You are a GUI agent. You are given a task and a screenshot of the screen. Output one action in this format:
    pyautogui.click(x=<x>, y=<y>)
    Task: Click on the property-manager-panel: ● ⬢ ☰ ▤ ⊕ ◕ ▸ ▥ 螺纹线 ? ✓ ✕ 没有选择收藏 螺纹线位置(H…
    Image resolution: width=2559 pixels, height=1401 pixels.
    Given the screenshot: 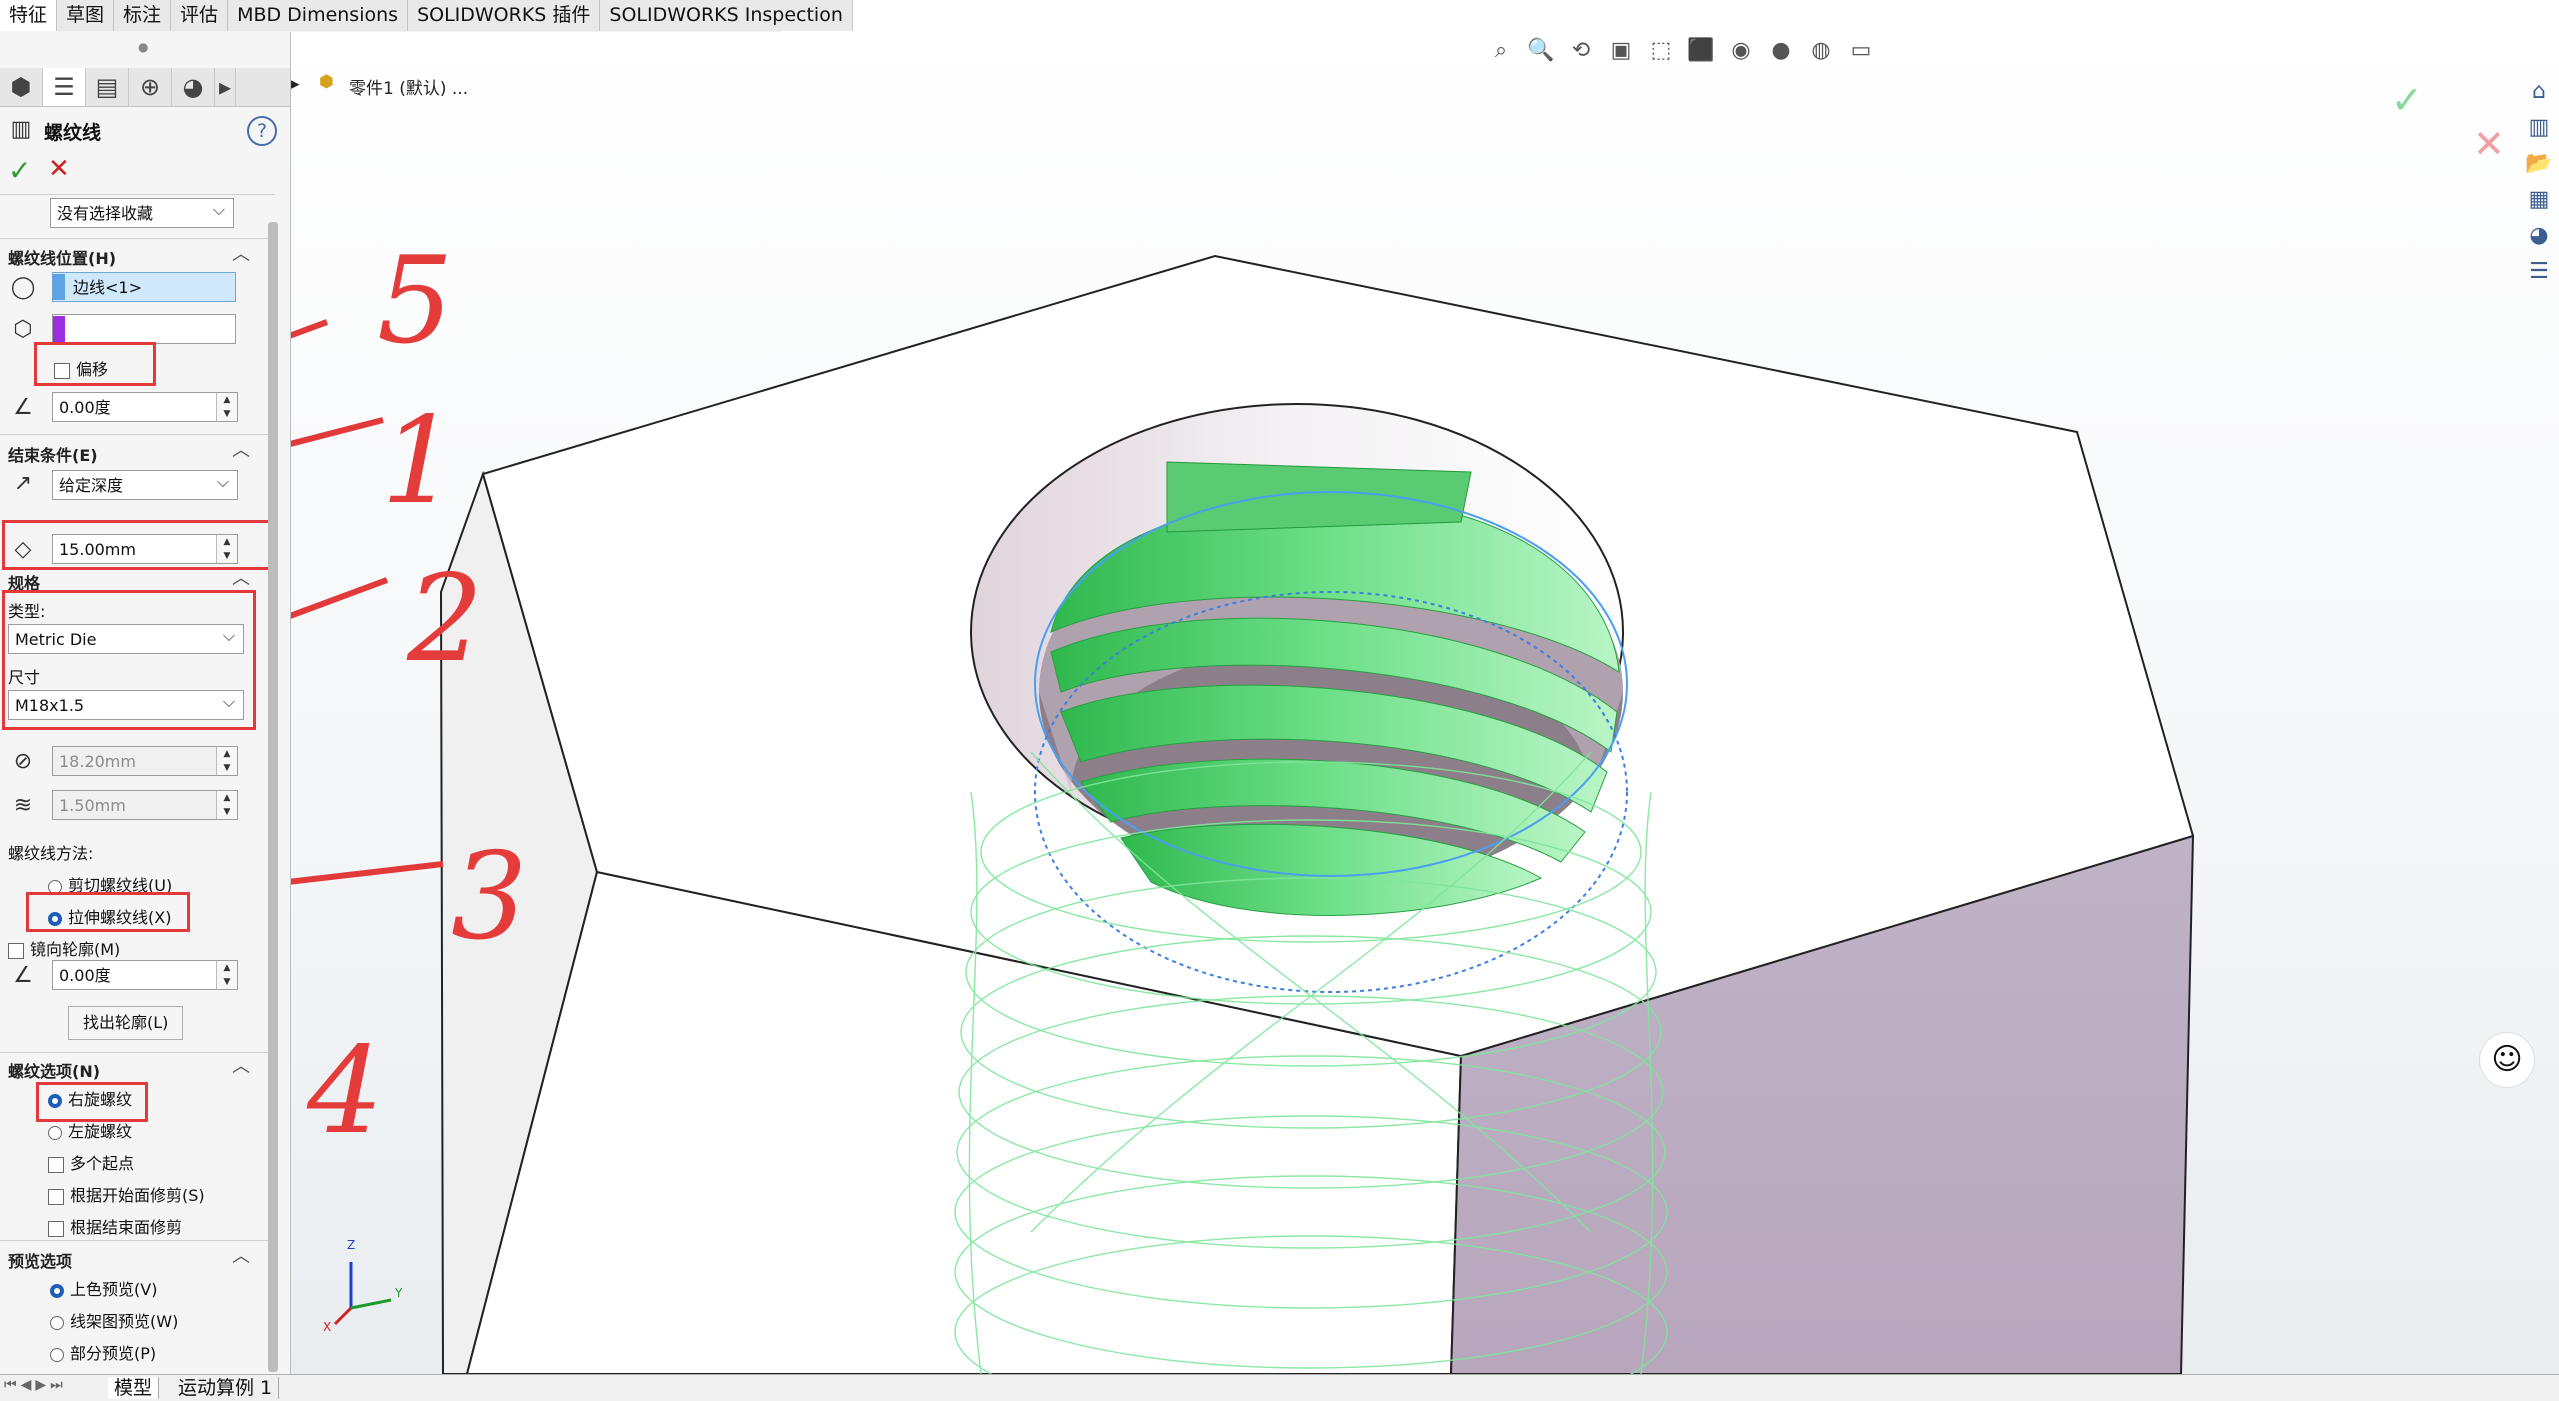 What is the action you would take?
    pyautogui.click(x=145, y=703)
    